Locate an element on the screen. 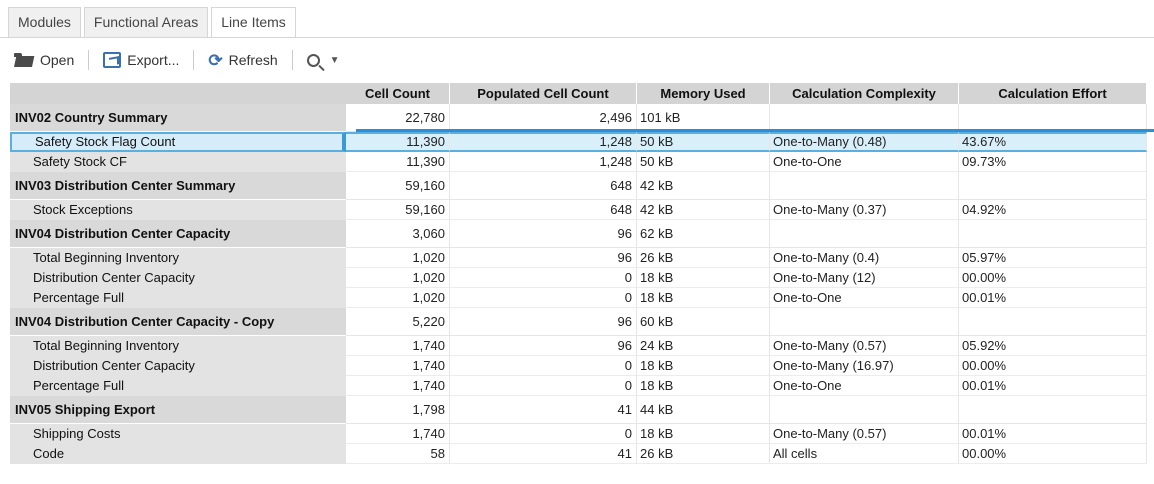 The image size is (1154, 484). col-memory-used-header: Memory Used is located at coordinates (703, 93).